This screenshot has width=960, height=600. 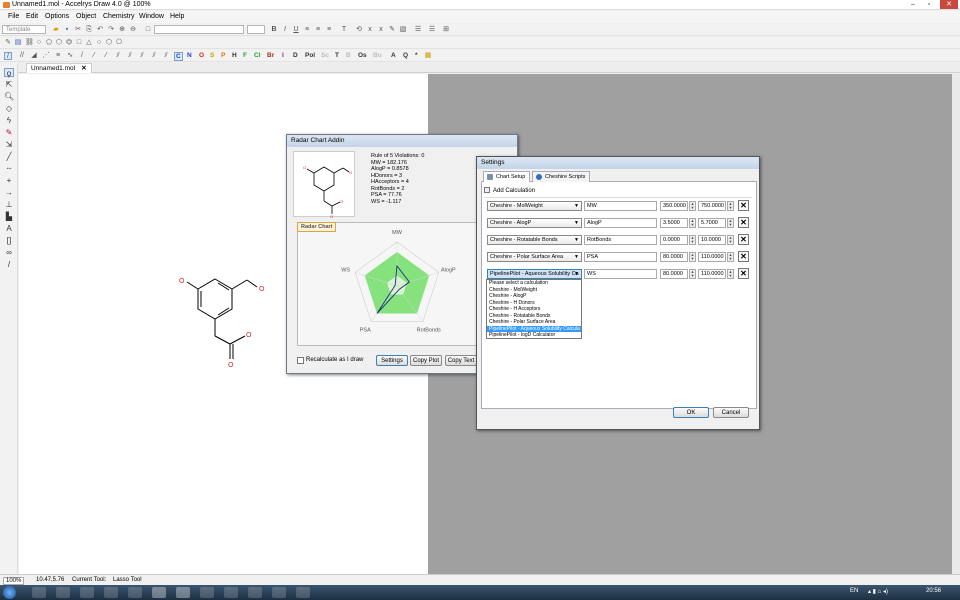 What do you see at coordinates (929, 4) in the screenshot?
I see `maximize-button: ▫` at bounding box center [929, 4].